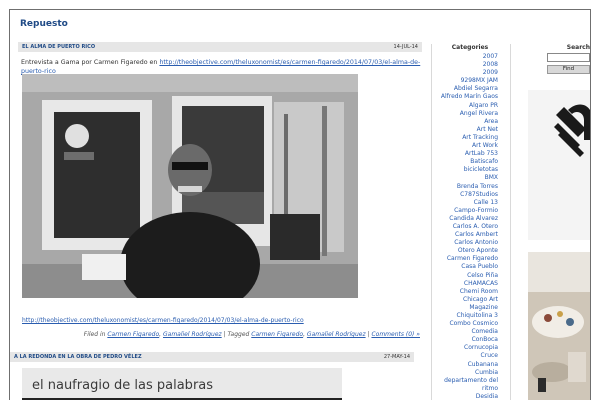 The image size is (600, 400). What do you see at coordinates (465, 162) in the screenshot?
I see `category-item: Batiscafo` at bounding box center [465, 162].